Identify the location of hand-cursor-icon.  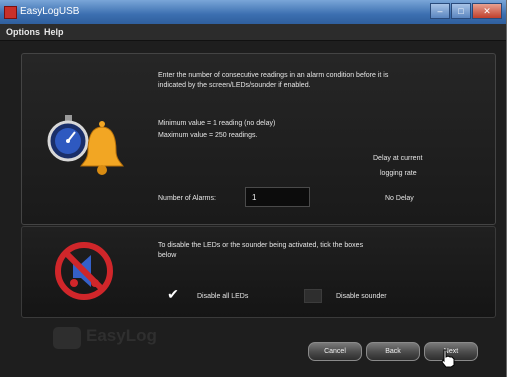
(448, 358).